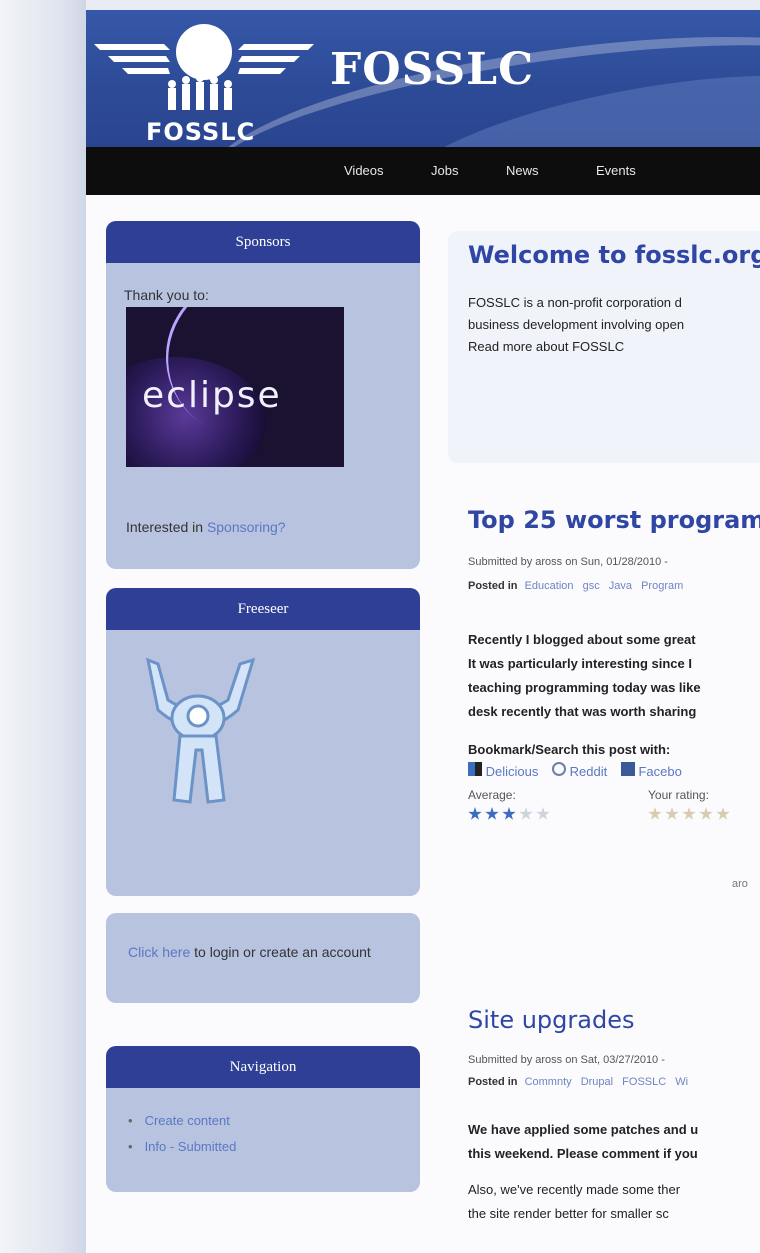  Describe the element at coordinates (591, 586) in the screenshot. I see `tag-link: gsc` at that location.